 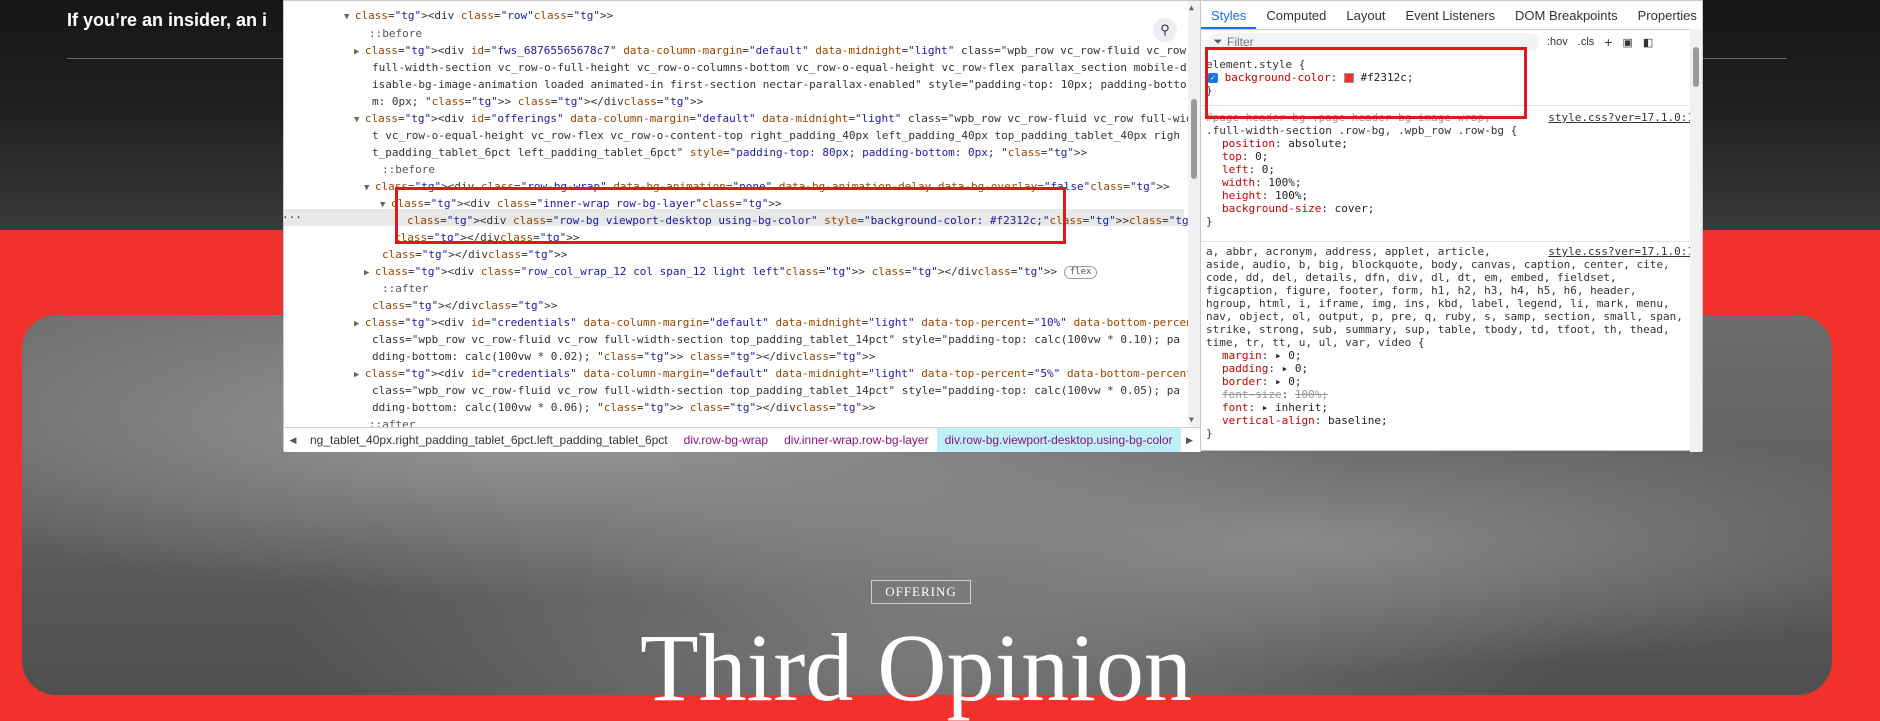 What do you see at coordinates (293, 440) in the screenshot?
I see `chevron-left-icon: ◀` at bounding box center [293, 440].